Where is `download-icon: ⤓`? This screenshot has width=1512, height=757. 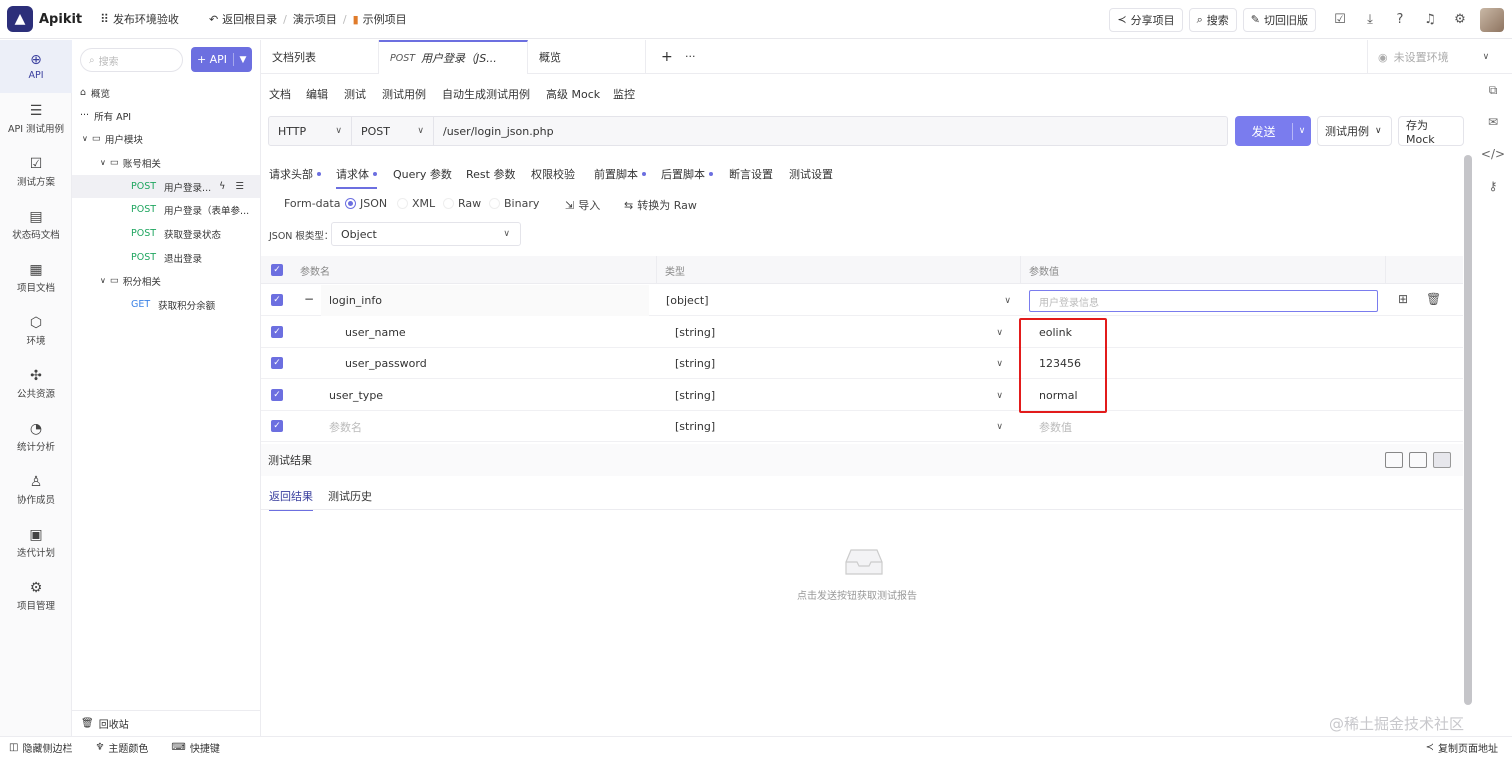
download-icon: ⤓ is located at coordinates (1370, 20).